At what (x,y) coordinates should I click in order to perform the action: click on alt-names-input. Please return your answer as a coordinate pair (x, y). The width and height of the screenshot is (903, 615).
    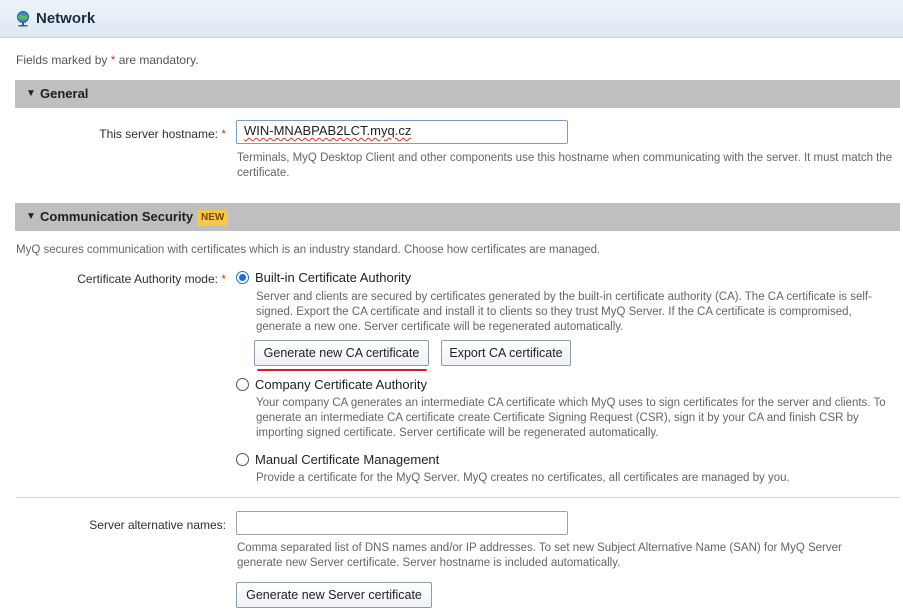
    Looking at the image, I should click on (402, 523).